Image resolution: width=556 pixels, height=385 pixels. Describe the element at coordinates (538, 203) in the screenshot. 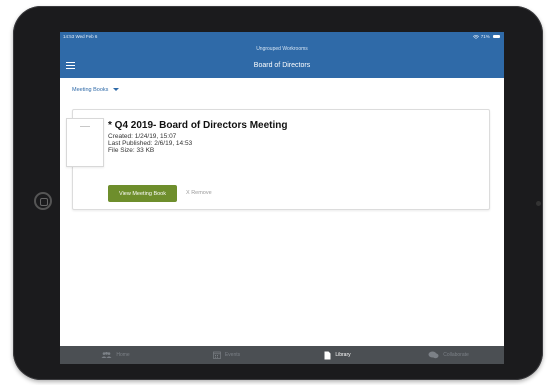

I see `camera` at that location.